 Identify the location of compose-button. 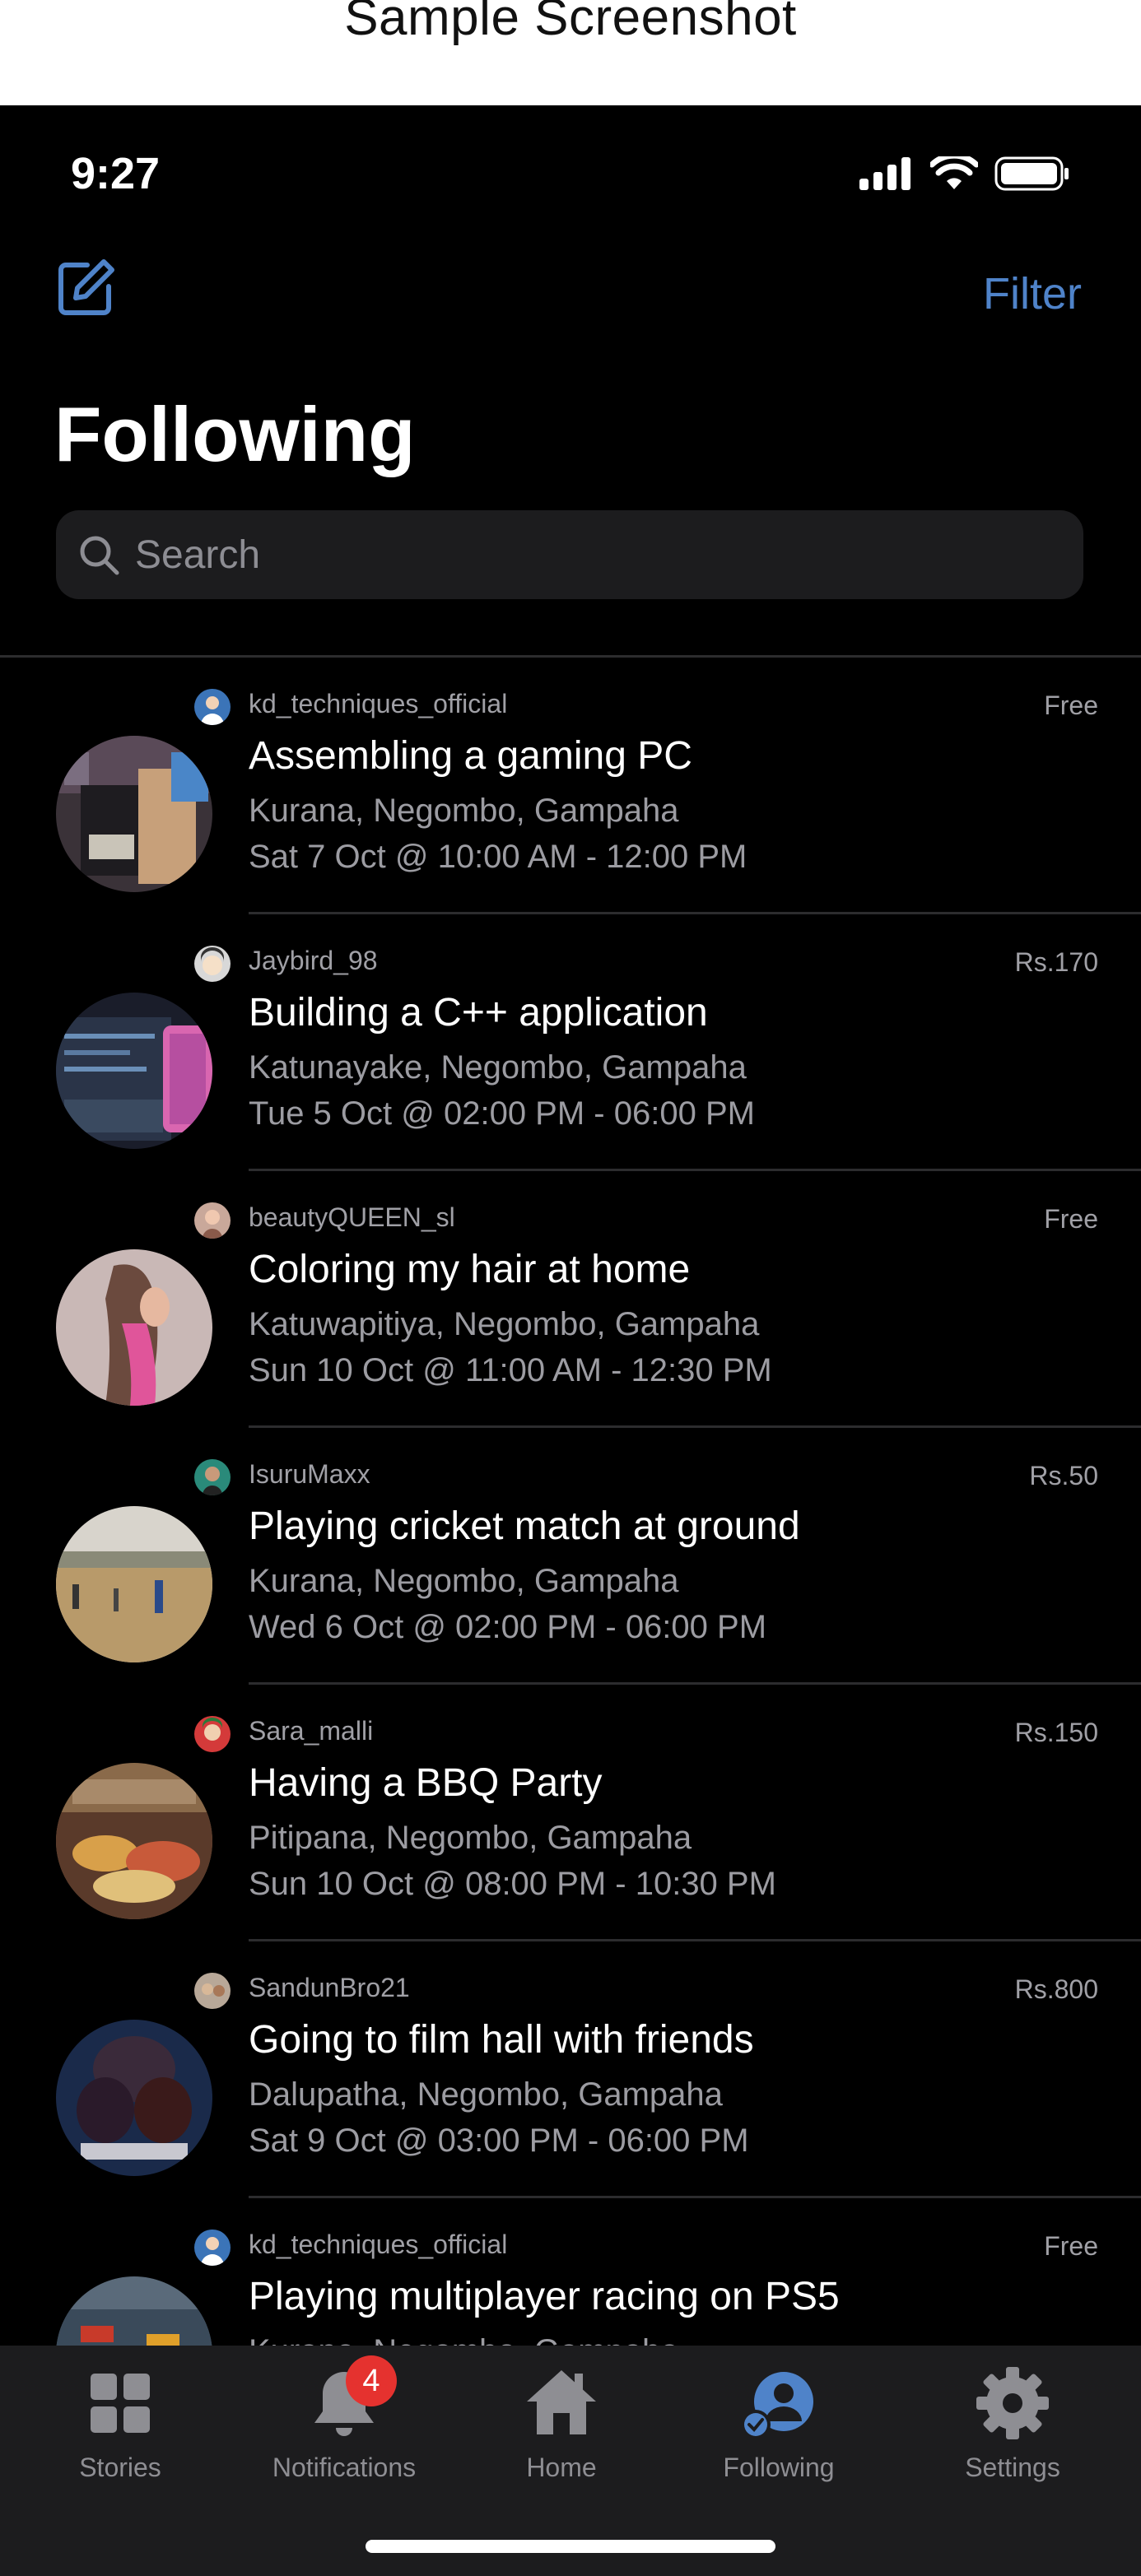
(85, 288).